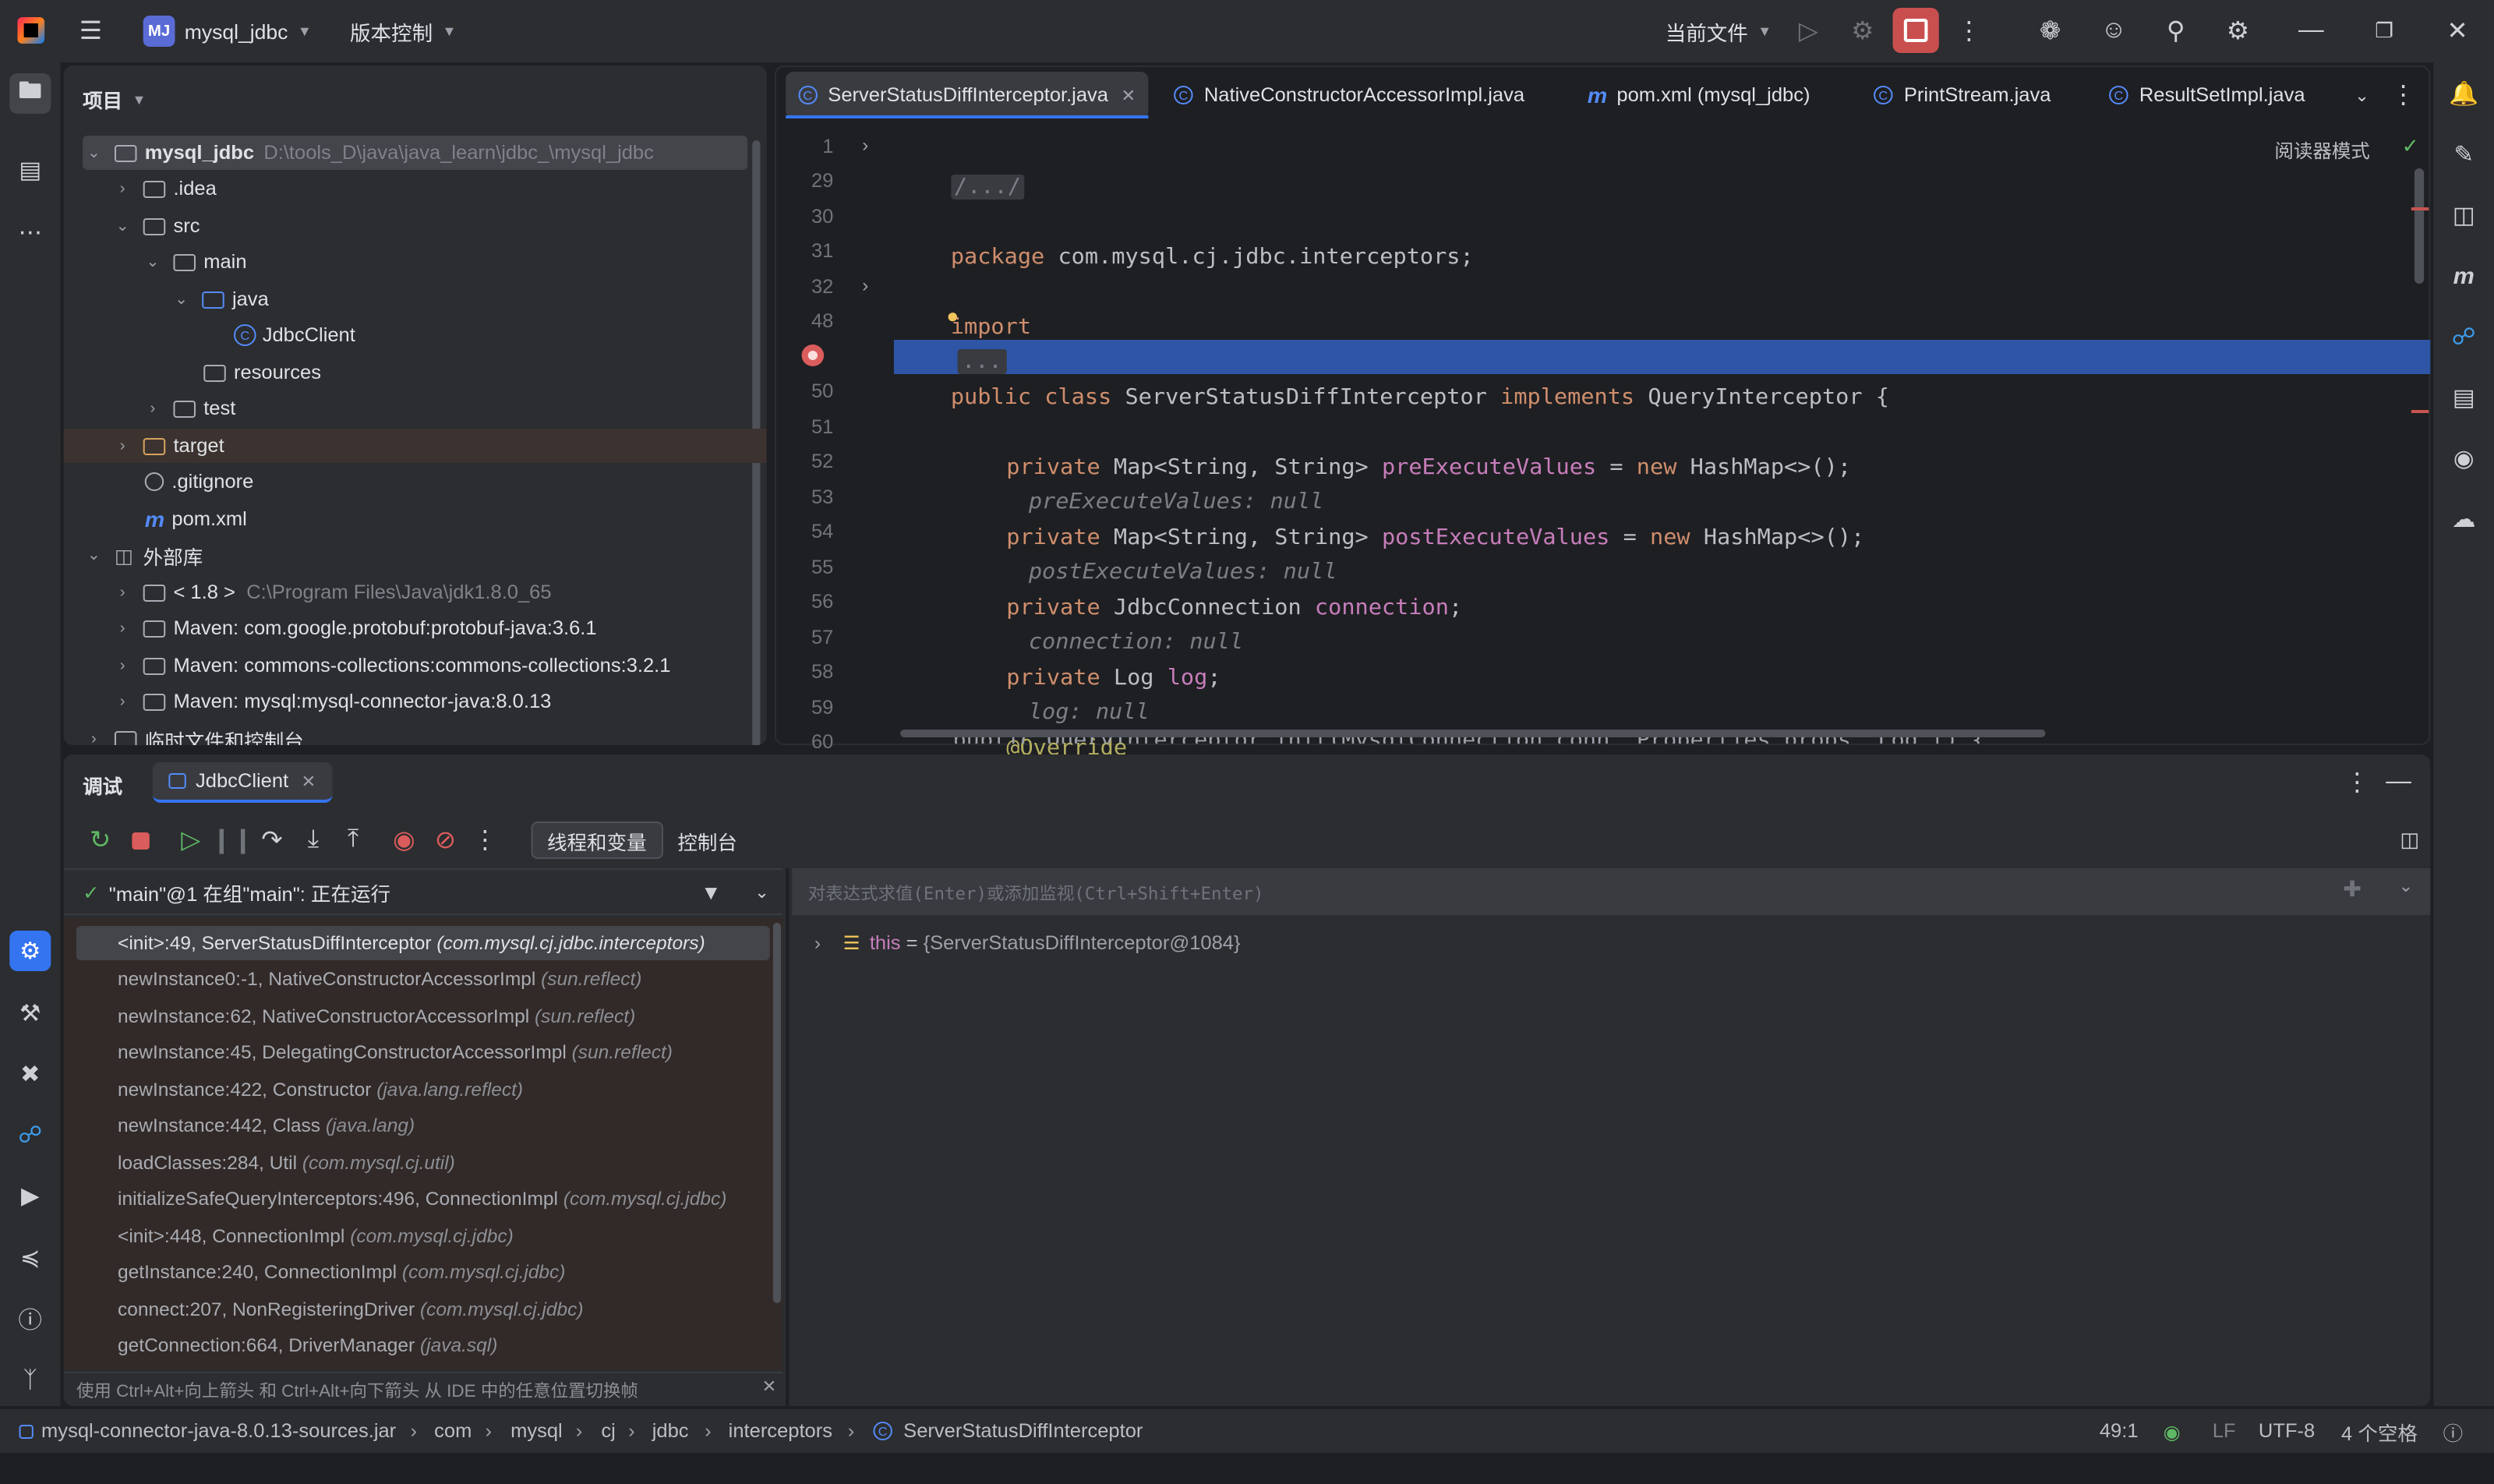 This screenshot has width=2494, height=1484. I want to click on ai-assistant-icon: ❁, so click(2050, 31).